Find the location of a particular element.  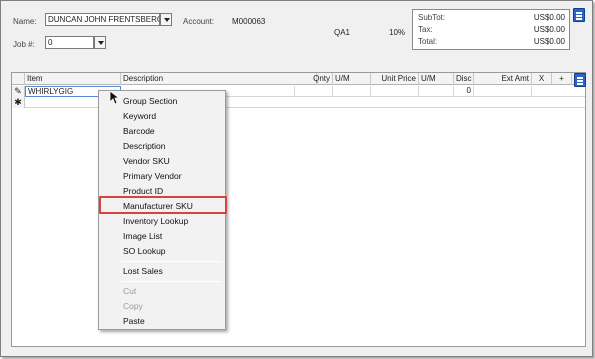

col-disc: Disc is located at coordinates (464, 79).